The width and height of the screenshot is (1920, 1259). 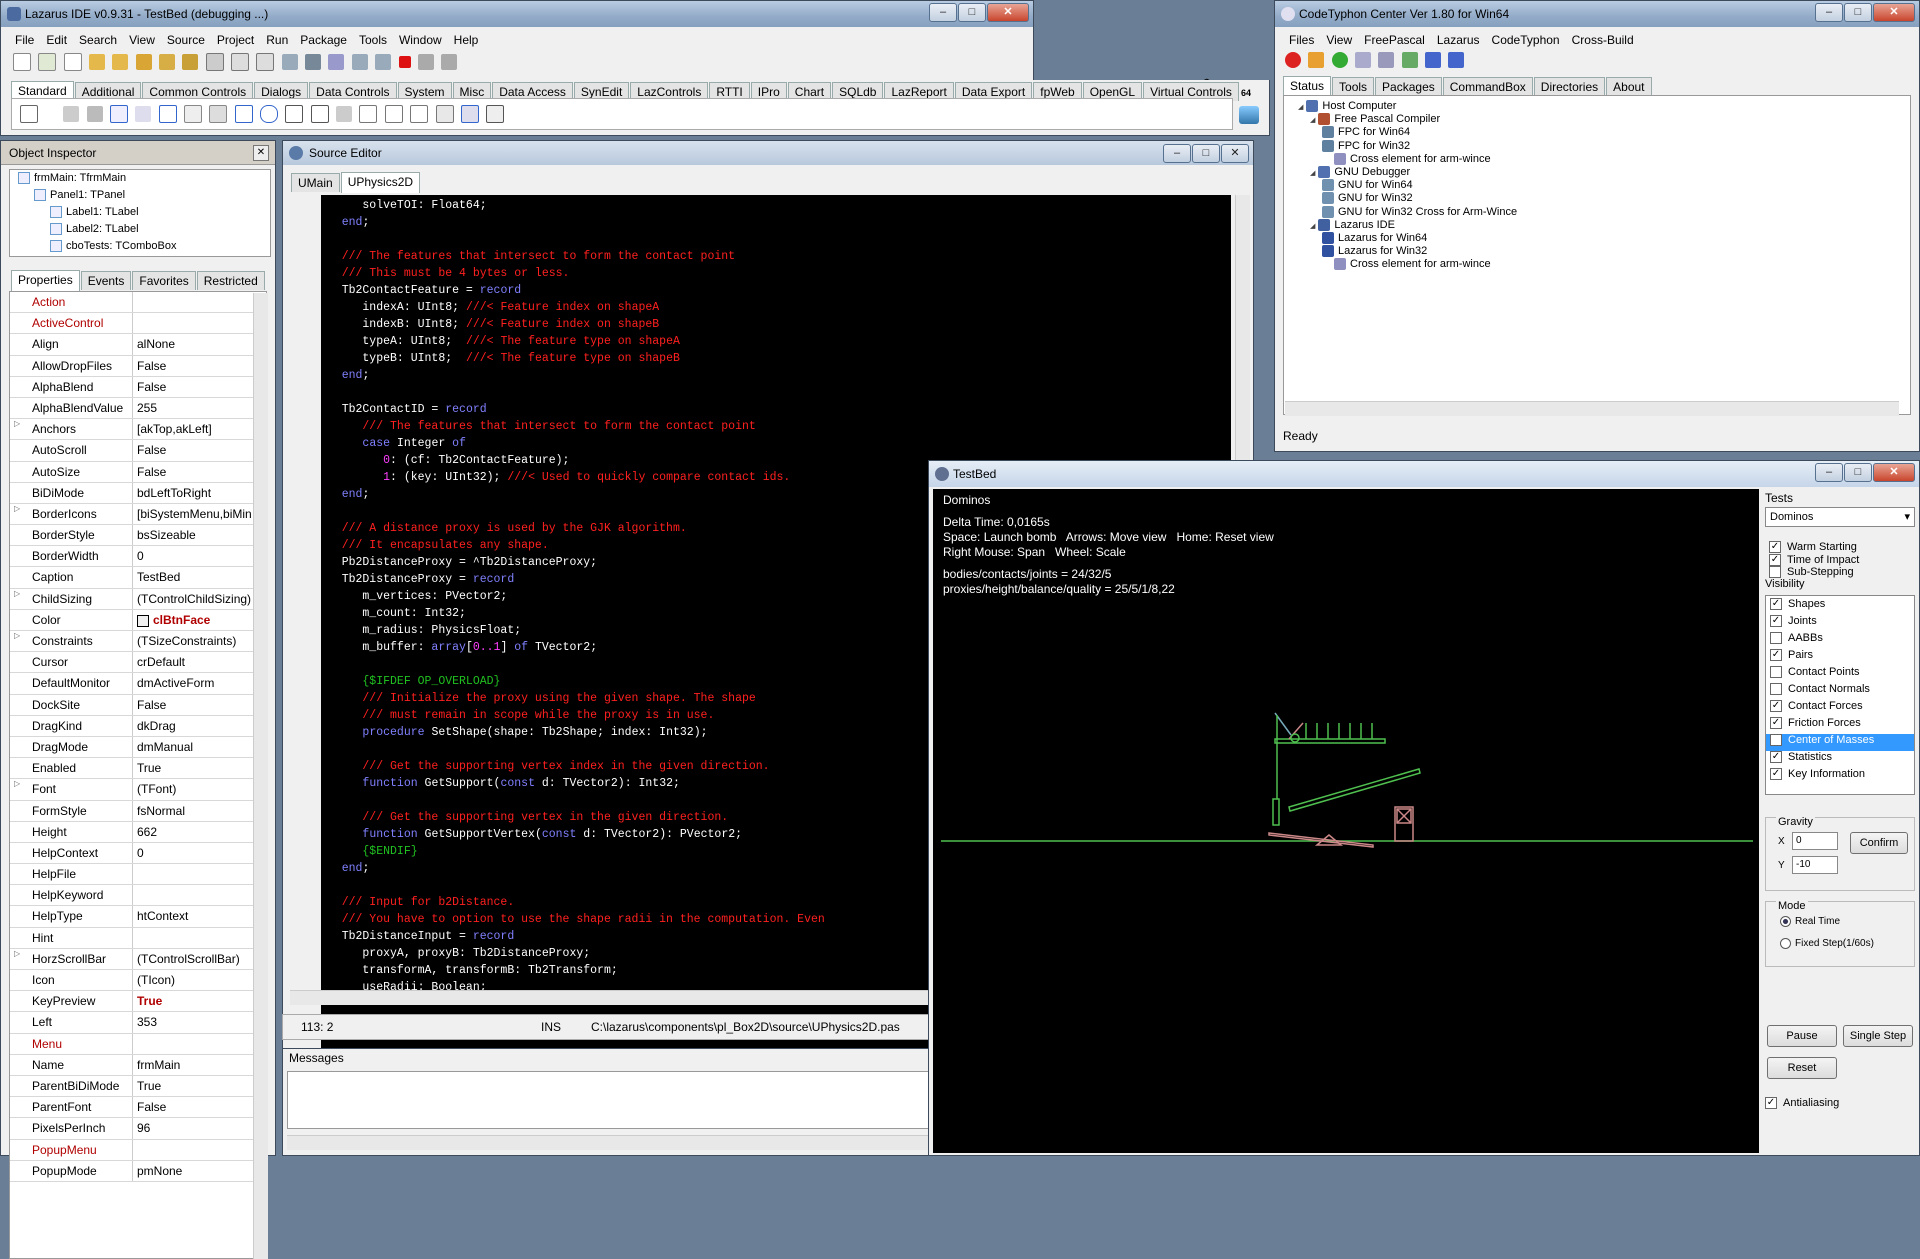 I want to click on menu-item: View, so click(x=1339, y=40).